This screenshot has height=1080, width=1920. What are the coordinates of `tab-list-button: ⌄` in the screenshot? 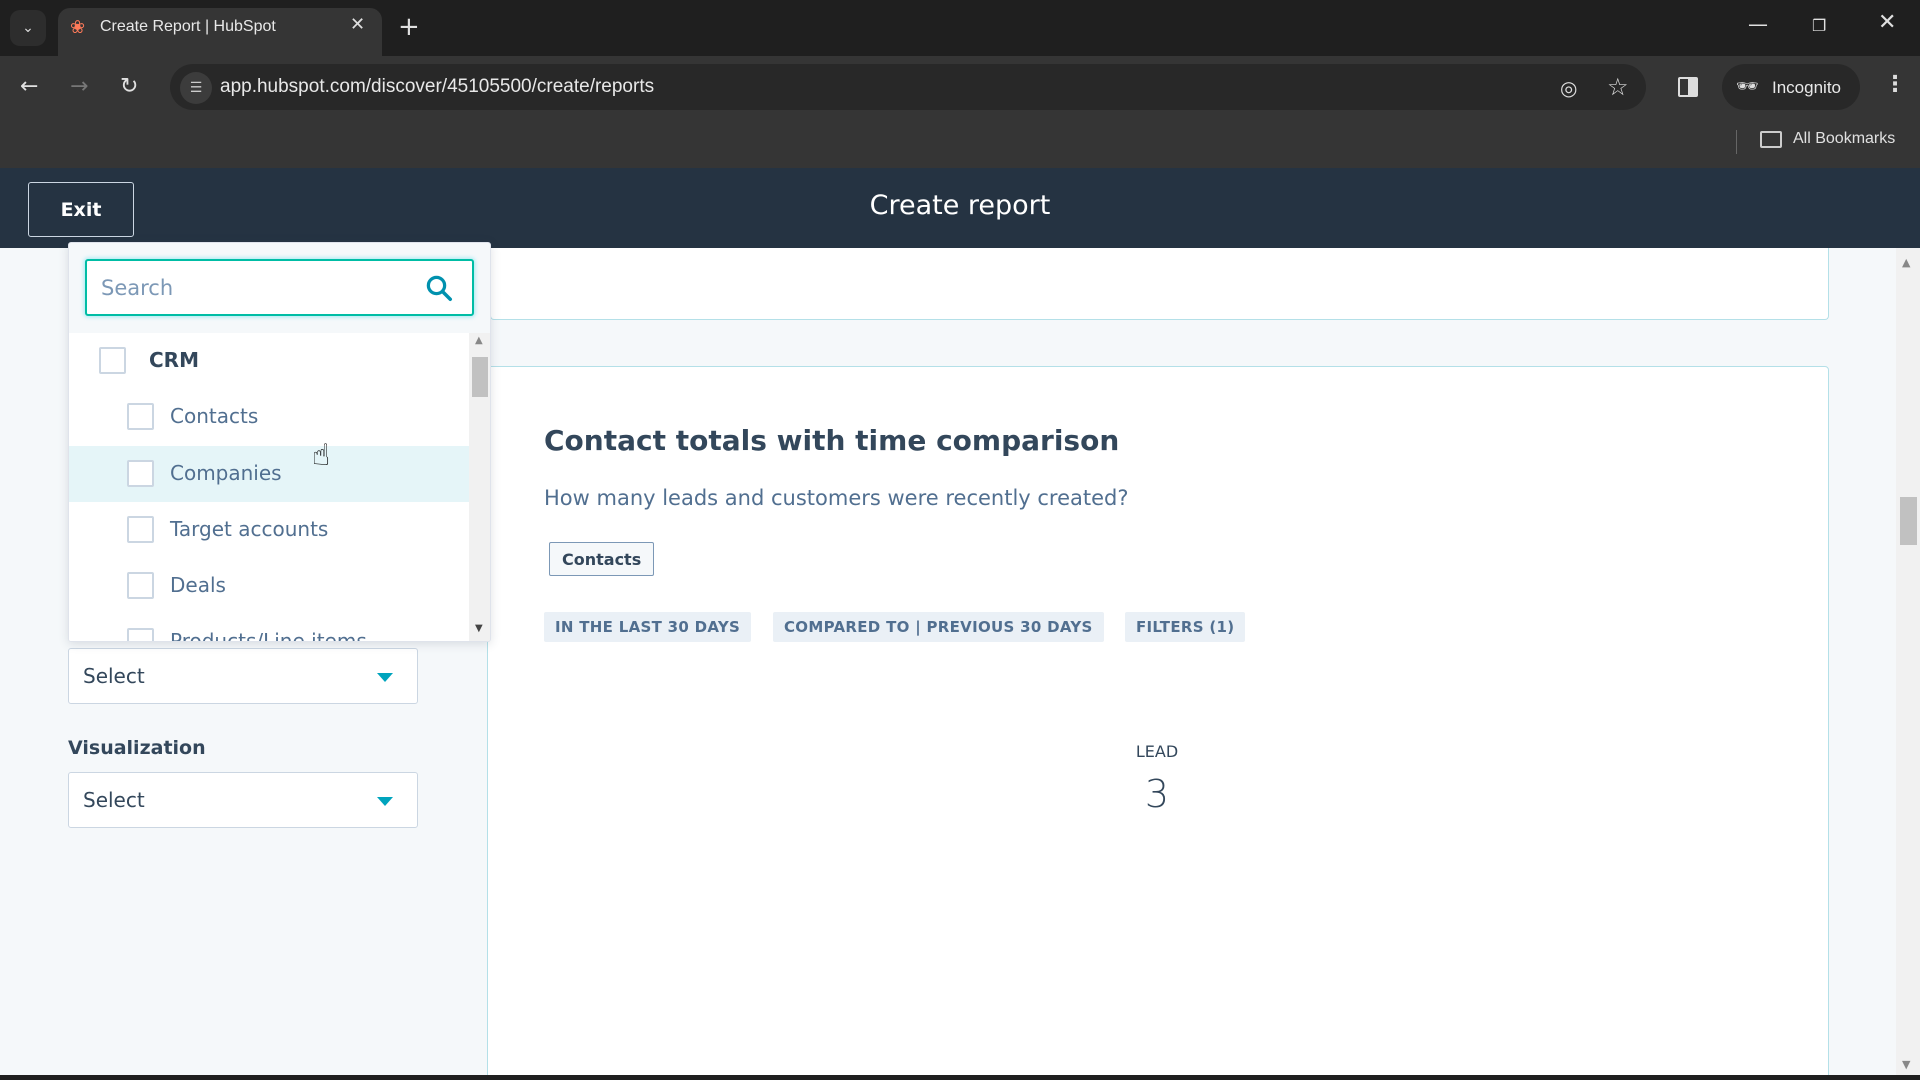 It's located at (28, 28).